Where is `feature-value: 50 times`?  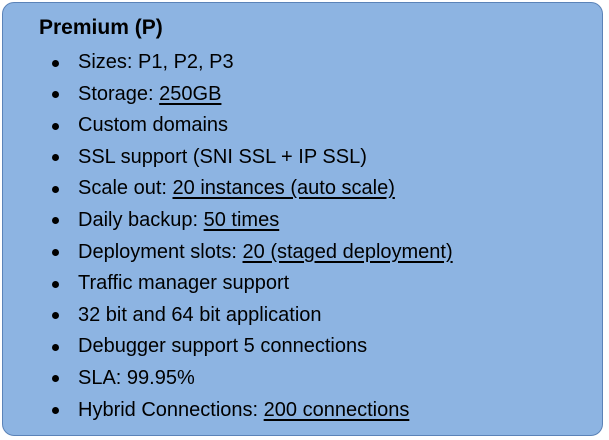 feature-value: 50 times is located at coordinates (241, 219).